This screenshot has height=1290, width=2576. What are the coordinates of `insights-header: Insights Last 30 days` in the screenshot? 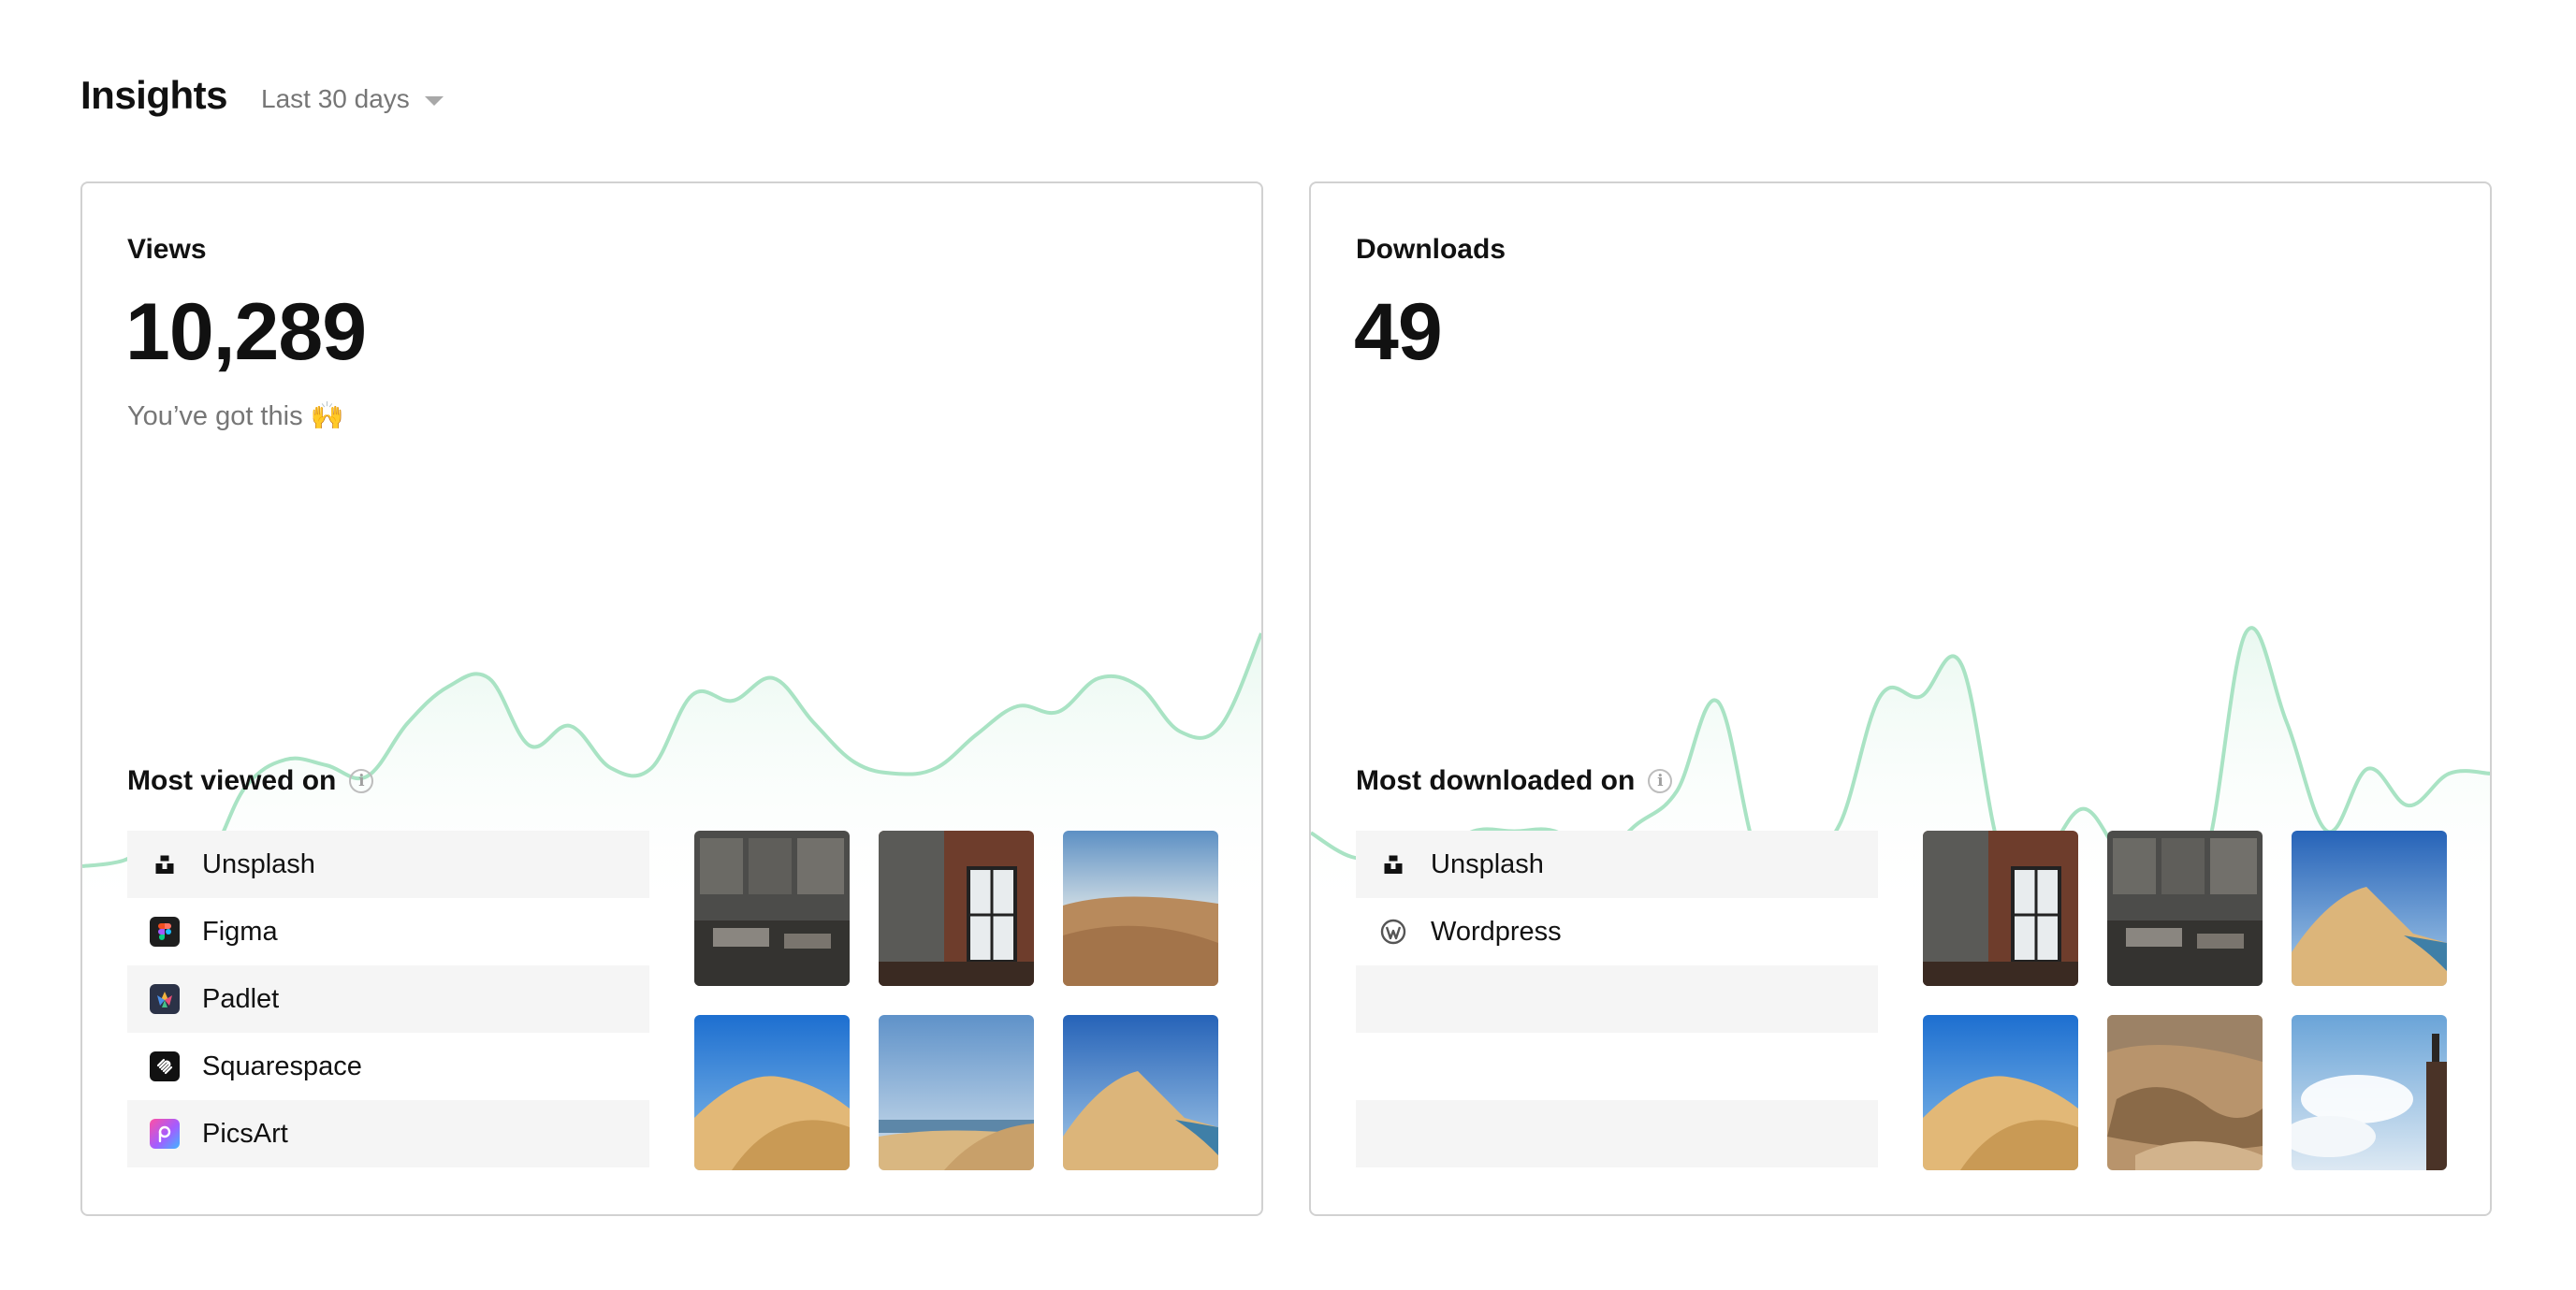 It's located at (262, 95).